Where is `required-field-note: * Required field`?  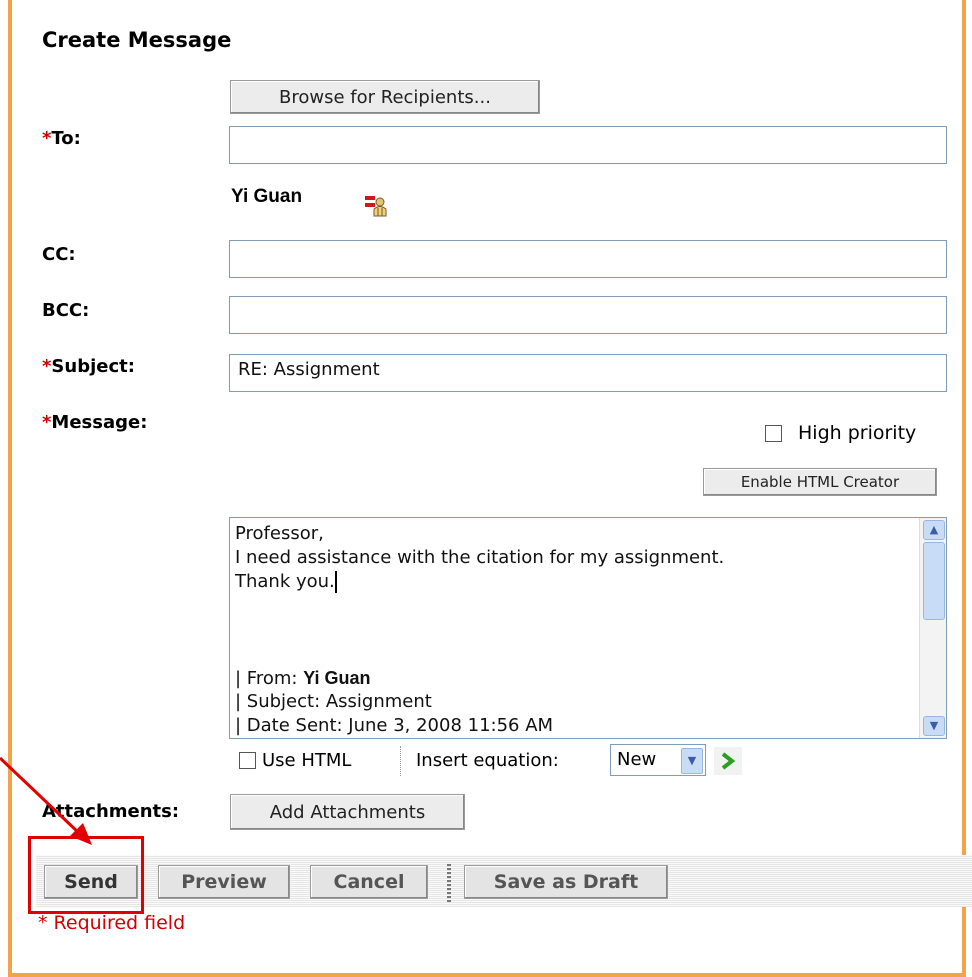 required-field-note: * Required field is located at coordinates (112, 923).